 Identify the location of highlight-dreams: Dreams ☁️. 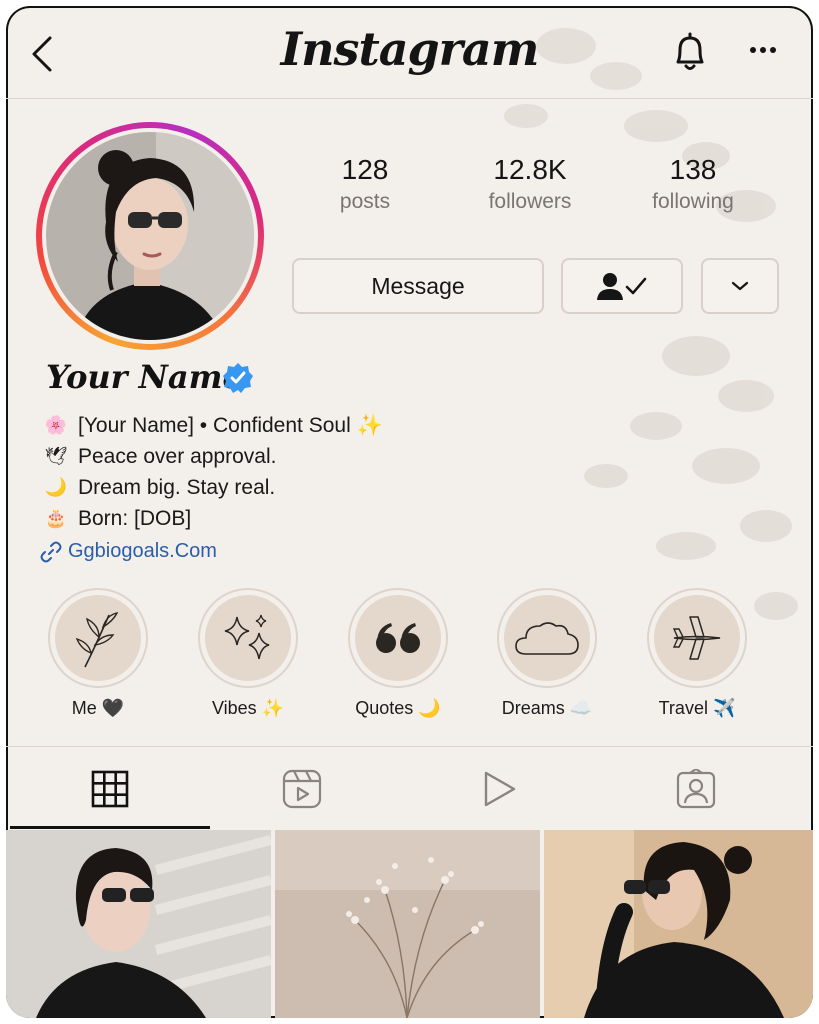
(547, 653).